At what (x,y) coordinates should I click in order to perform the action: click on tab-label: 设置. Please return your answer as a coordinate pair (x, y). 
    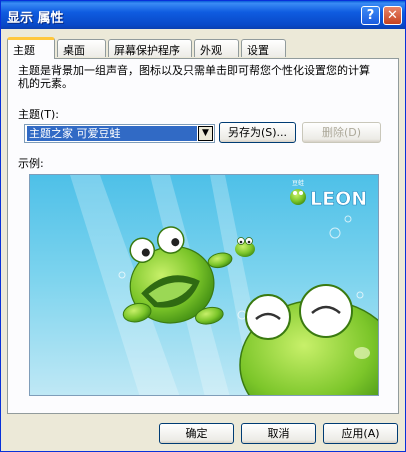
    Looking at the image, I should click on (258, 50).